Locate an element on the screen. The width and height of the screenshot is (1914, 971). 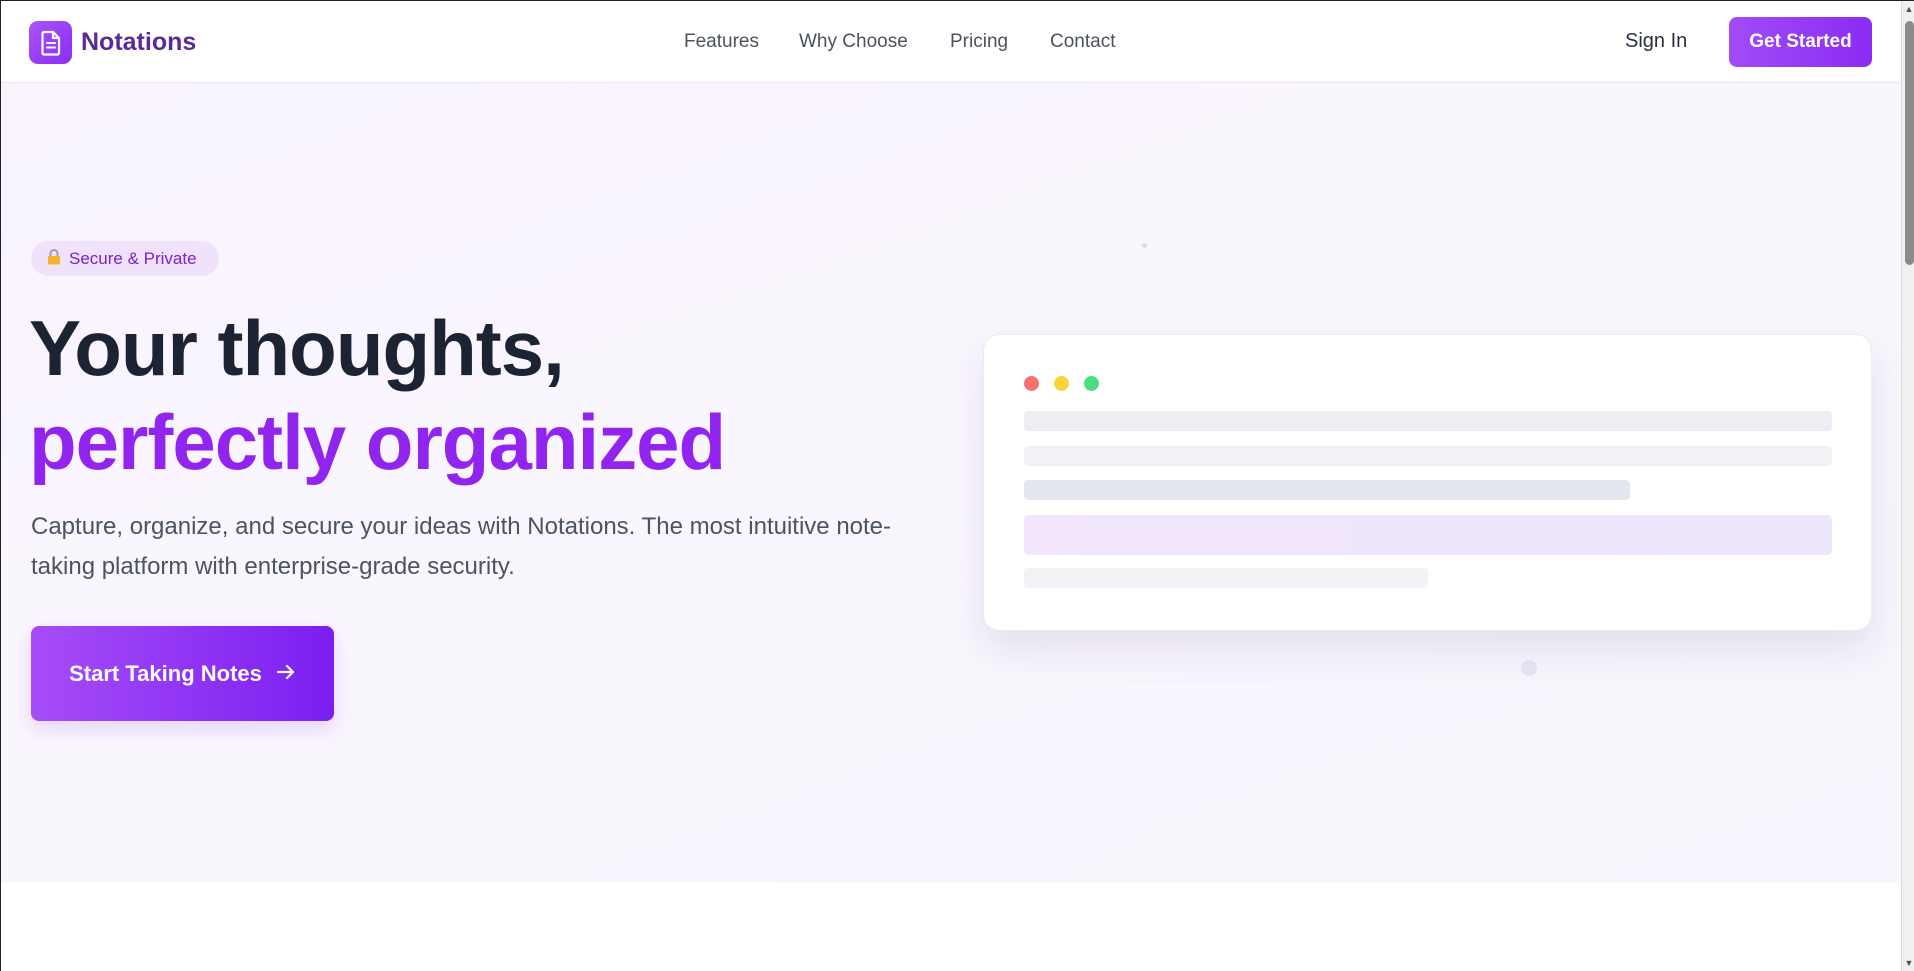
window-maximize-dot is located at coordinates (1091, 383).